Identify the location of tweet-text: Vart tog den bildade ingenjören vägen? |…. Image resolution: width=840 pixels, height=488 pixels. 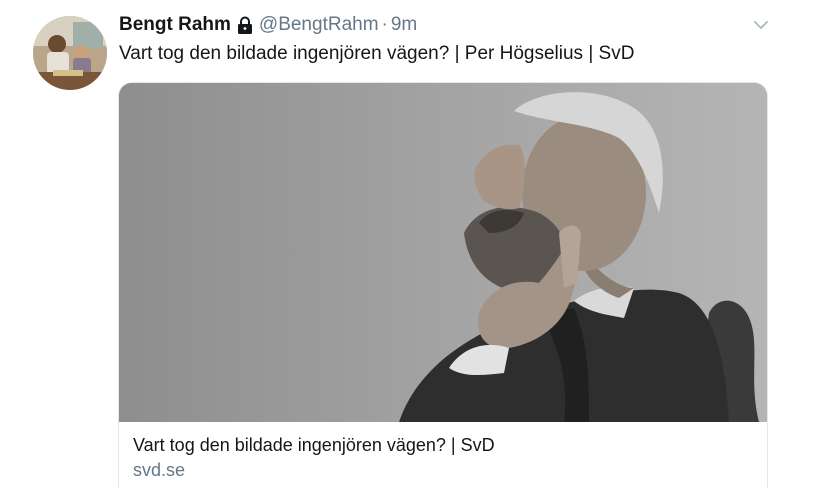
(377, 53).